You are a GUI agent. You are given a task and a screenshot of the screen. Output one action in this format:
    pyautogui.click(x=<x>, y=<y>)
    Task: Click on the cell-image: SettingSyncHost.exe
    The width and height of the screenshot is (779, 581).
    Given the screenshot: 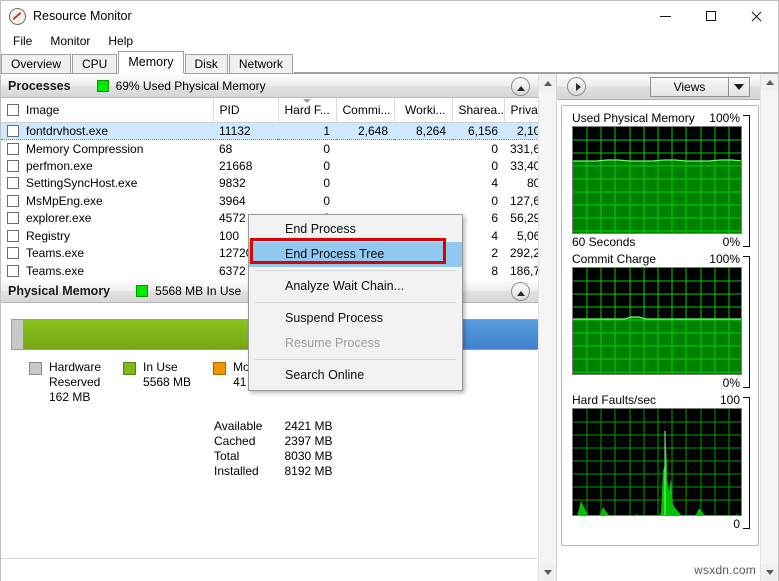 What is the action you would take?
    pyautogui.click(x=107, y=184)
    